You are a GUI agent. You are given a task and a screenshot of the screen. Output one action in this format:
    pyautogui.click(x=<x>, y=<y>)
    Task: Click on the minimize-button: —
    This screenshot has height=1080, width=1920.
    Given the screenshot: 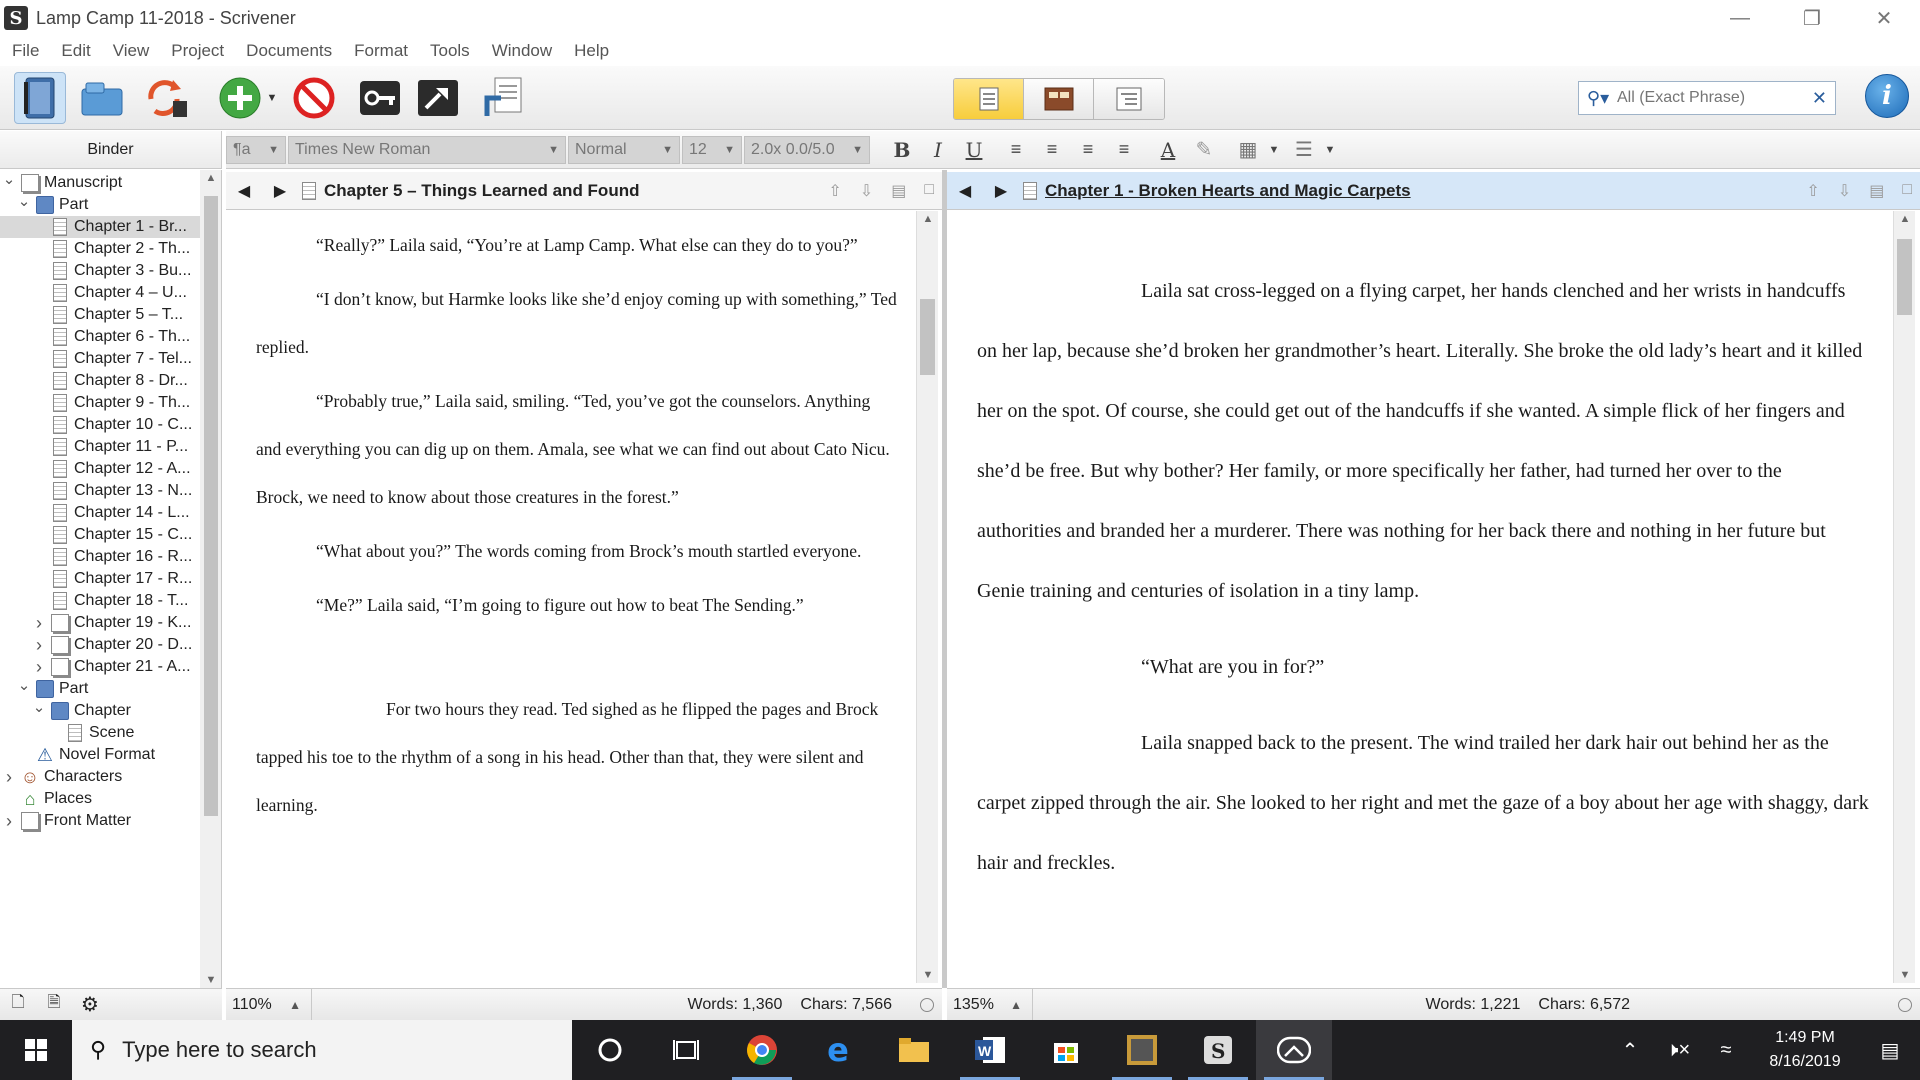 What is the action you would take?
    pyautogui.click(x=1740, y=18)
    